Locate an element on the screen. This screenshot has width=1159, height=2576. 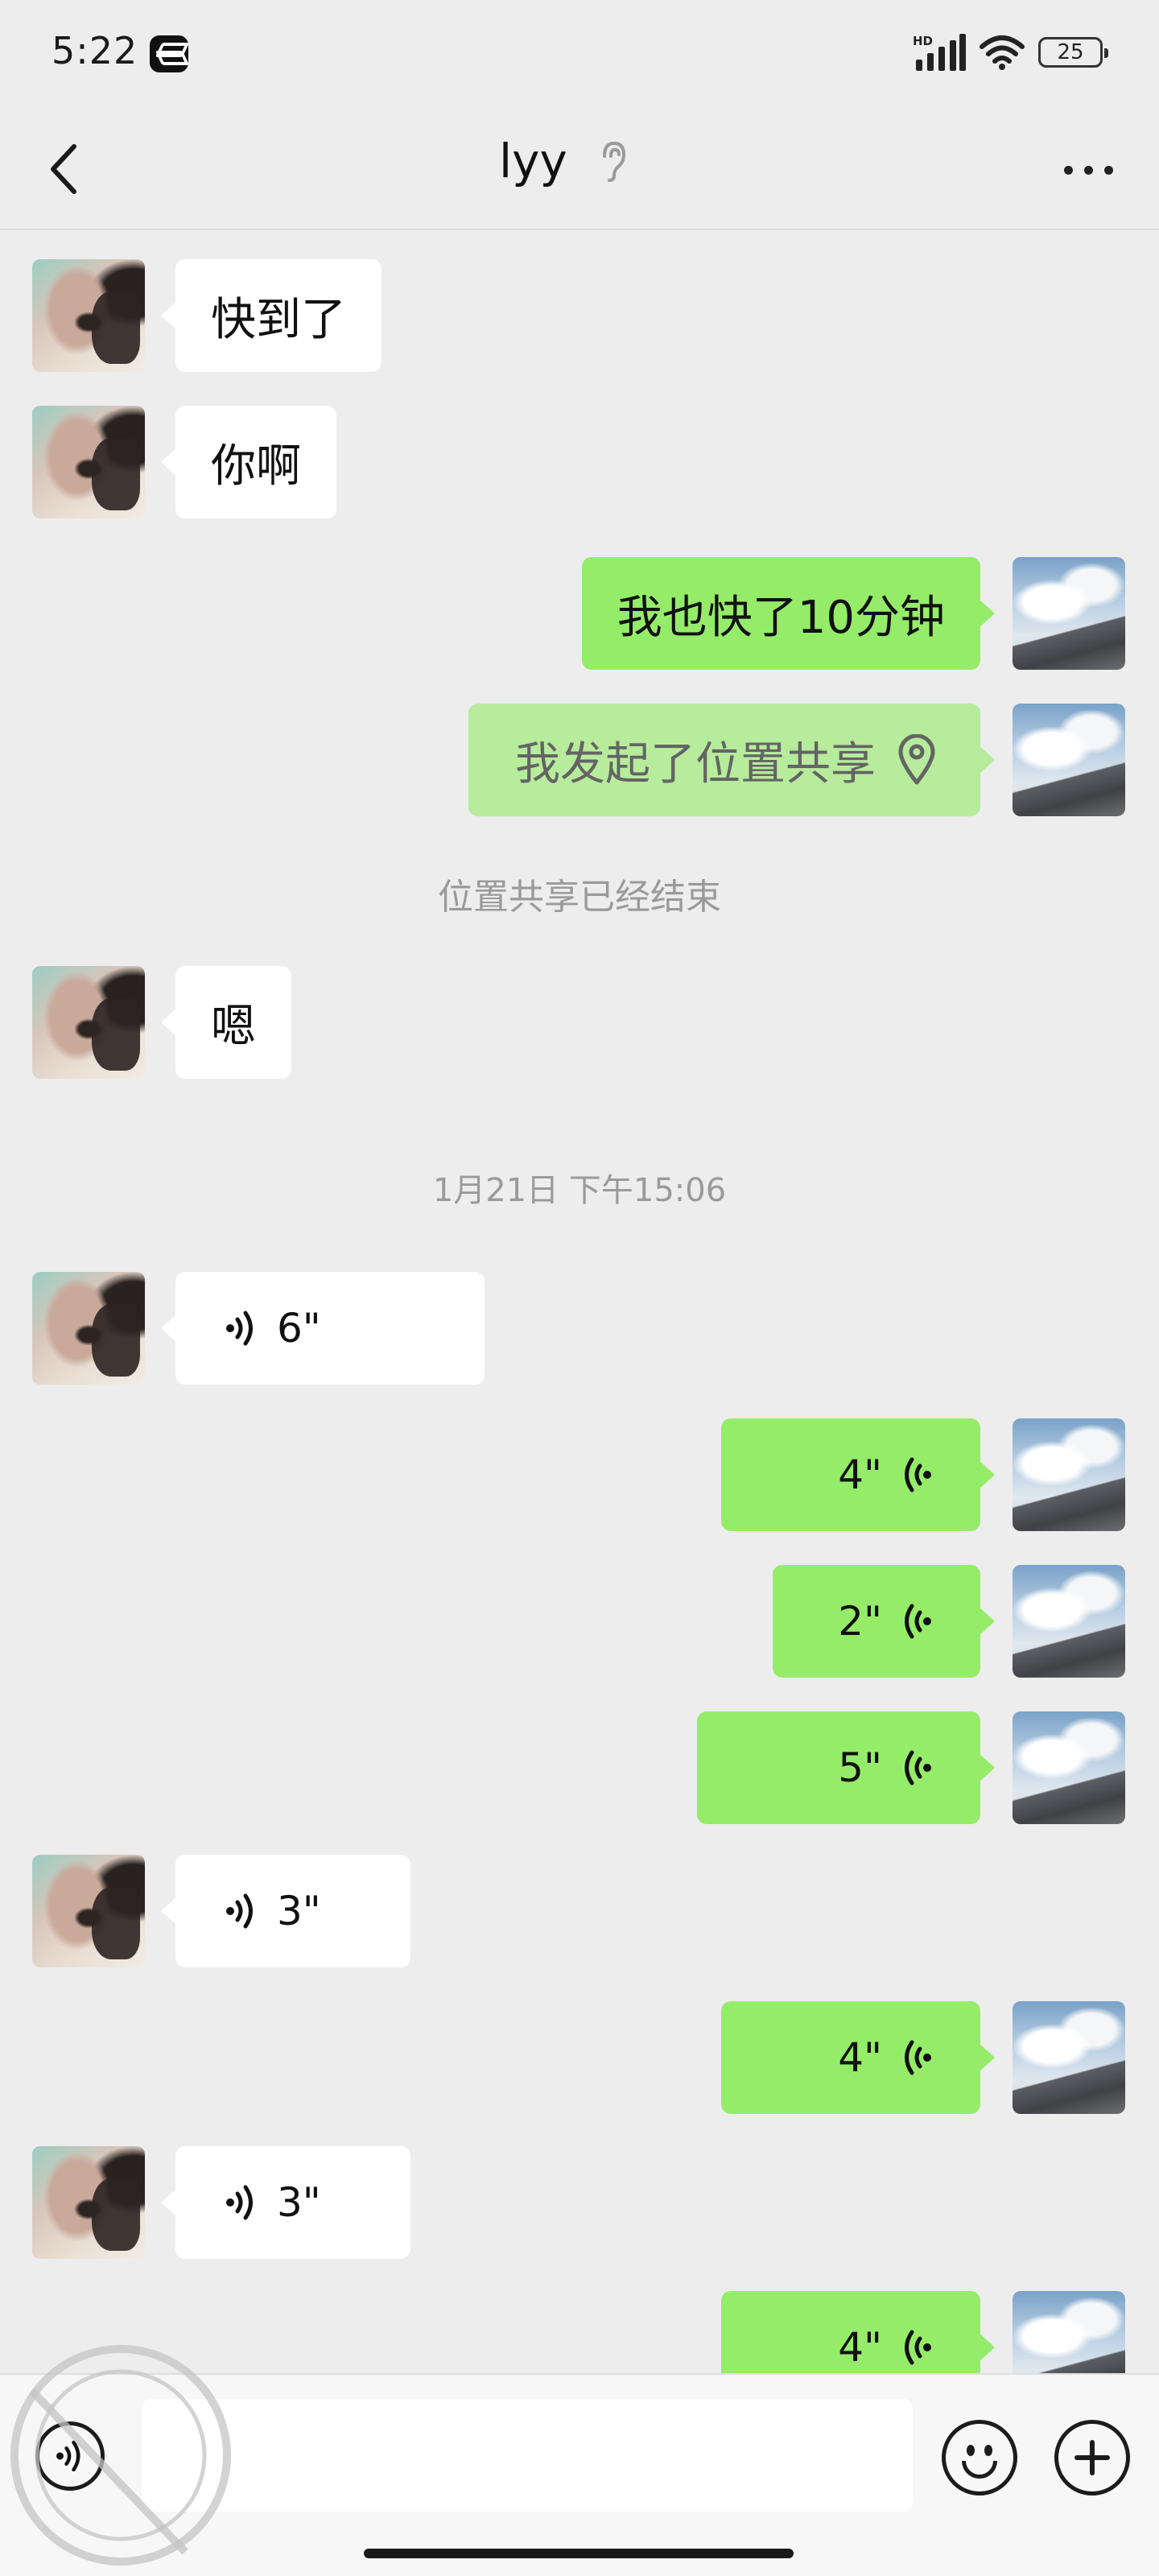
more-actions-plus-button is located at coordinates (1092, 2458).